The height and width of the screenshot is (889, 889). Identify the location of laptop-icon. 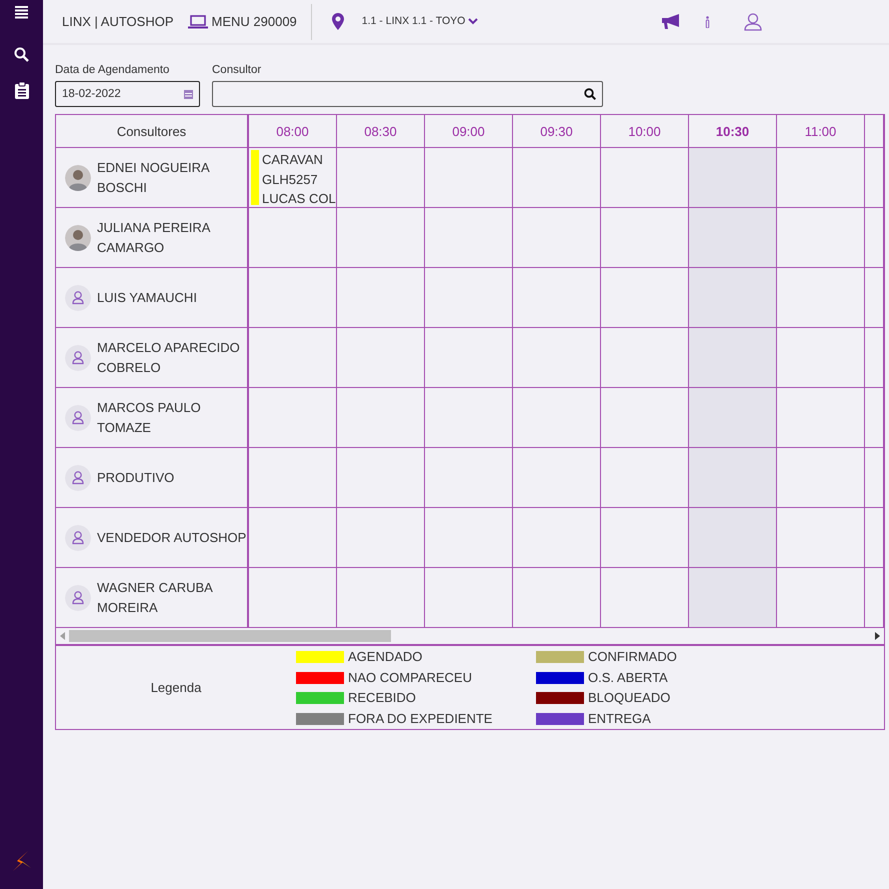
(198, 21).